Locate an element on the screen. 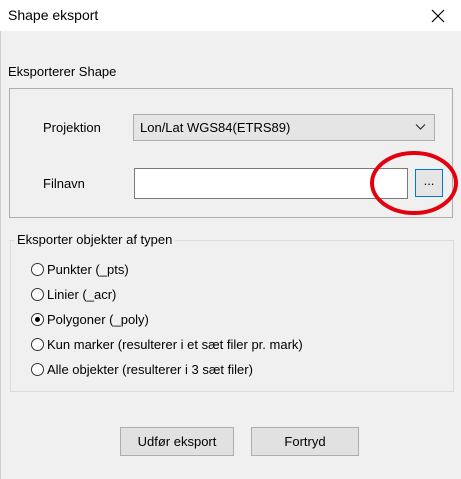 This screenshot has height=479, width=461. export-type-legend: Eksporter objekter af typen is located at coordinates (95, 239).